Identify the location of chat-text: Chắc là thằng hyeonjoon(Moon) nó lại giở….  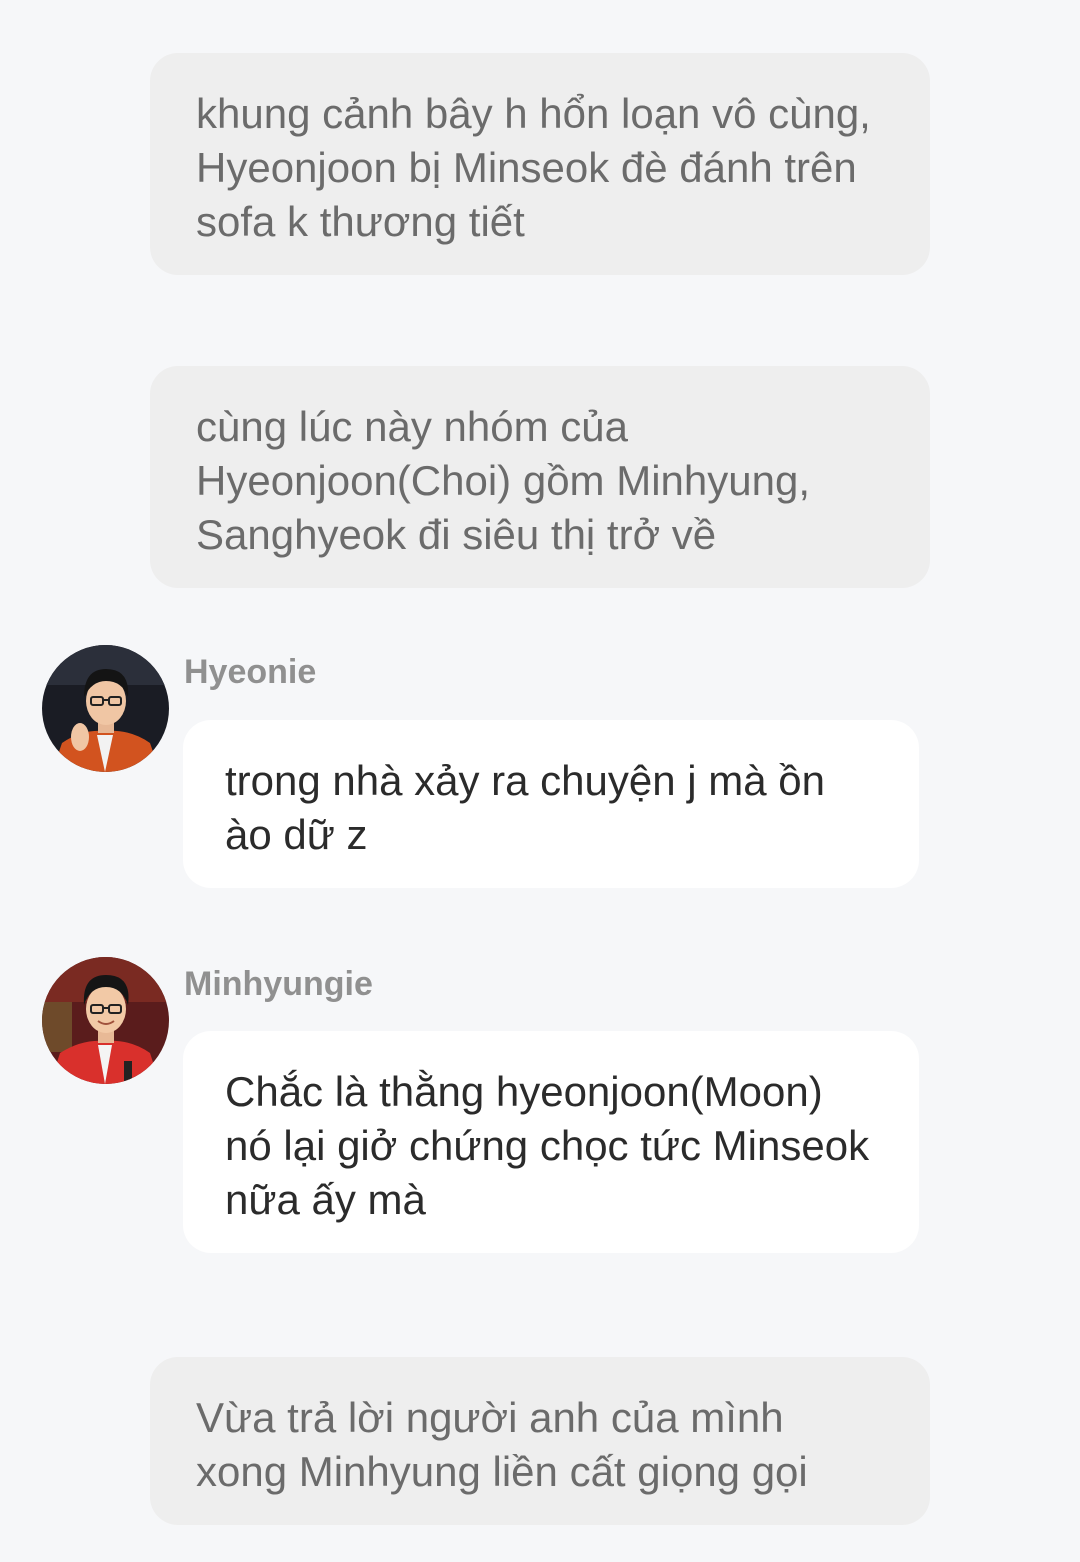
(547, 1145).